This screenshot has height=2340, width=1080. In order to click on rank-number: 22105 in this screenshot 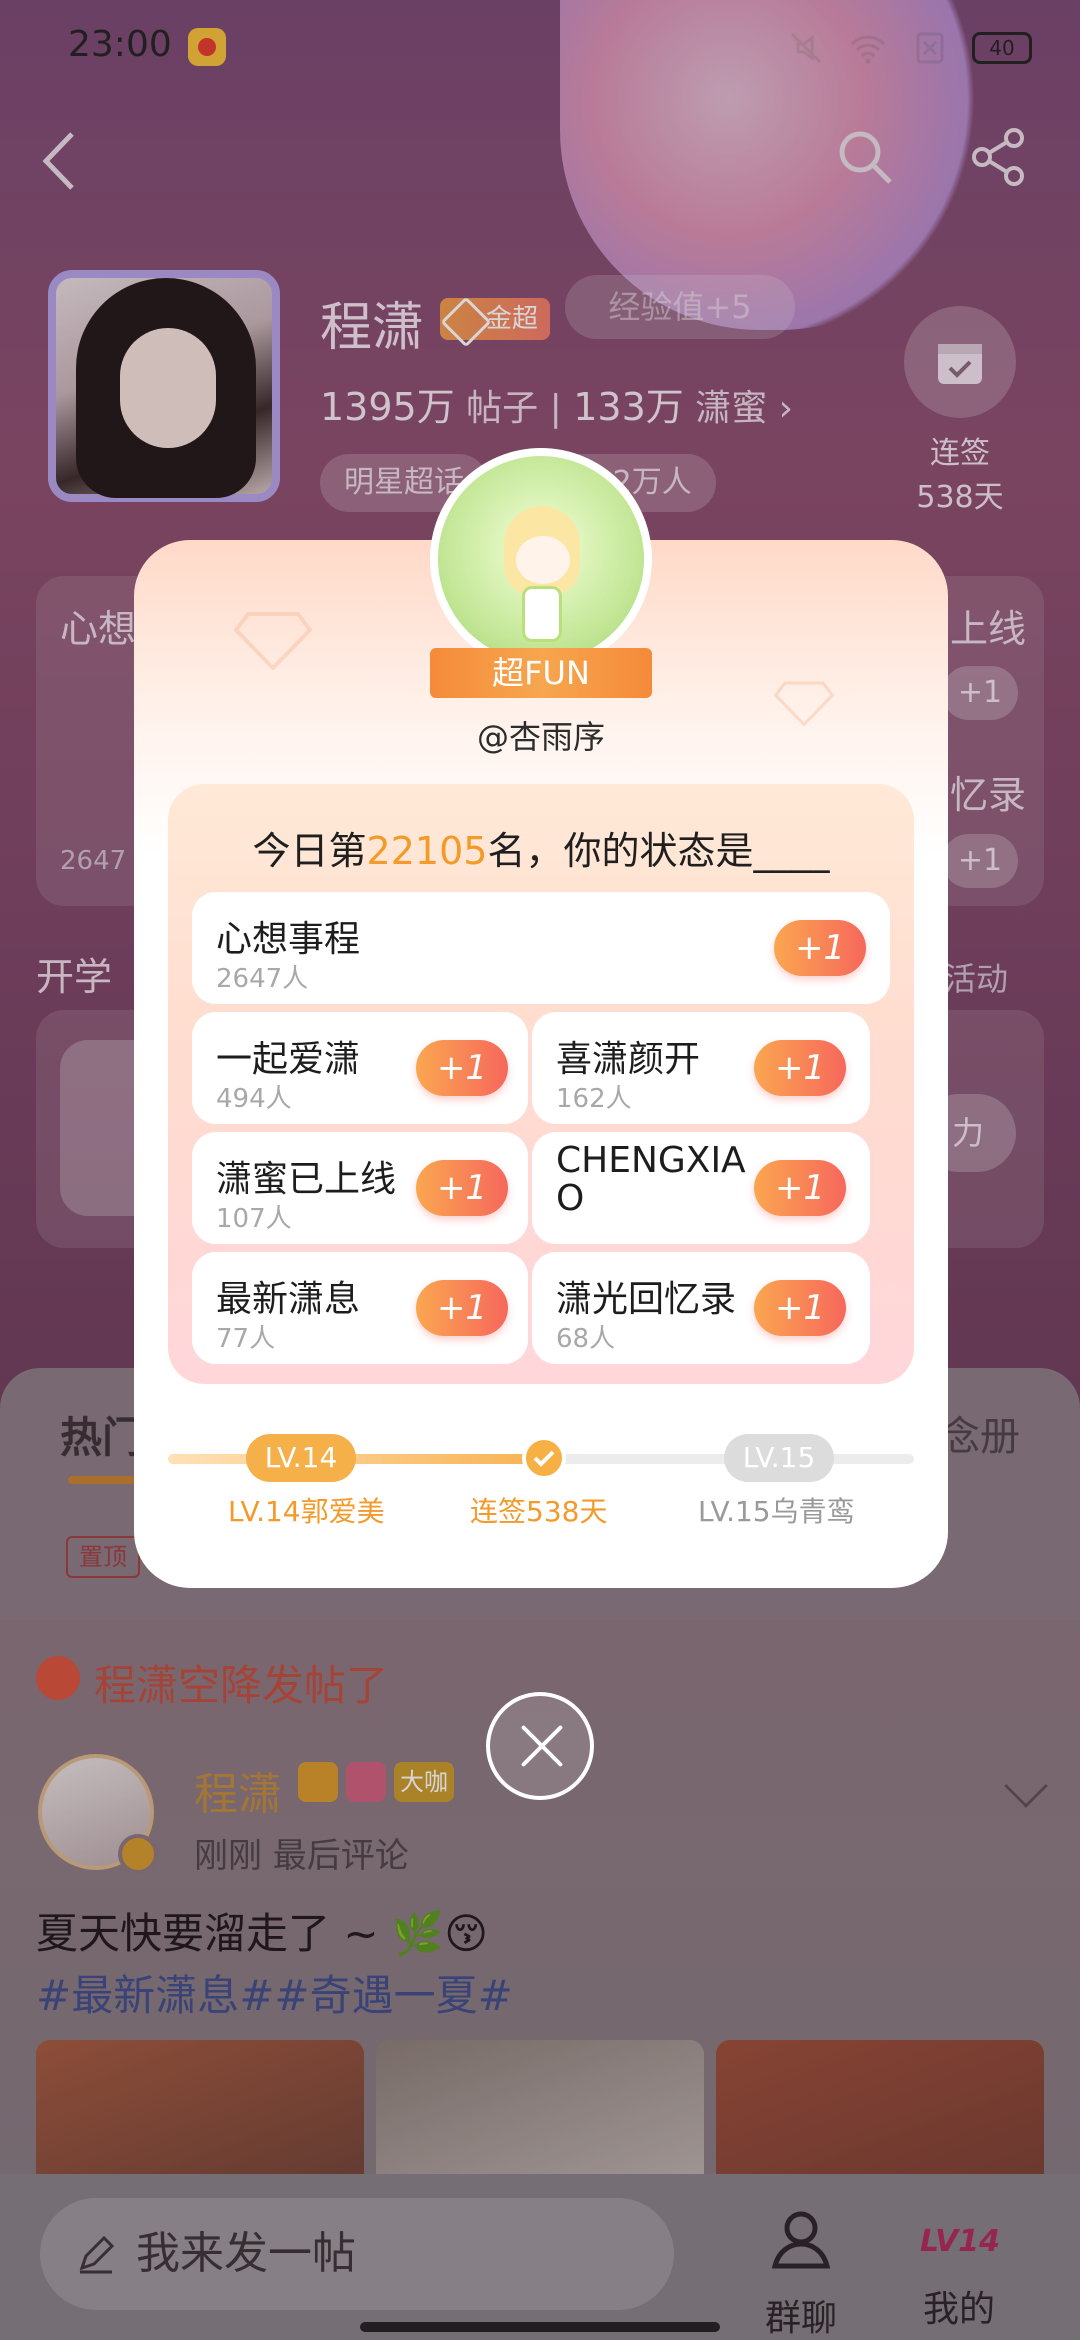, I will do `click(427, 851)`.